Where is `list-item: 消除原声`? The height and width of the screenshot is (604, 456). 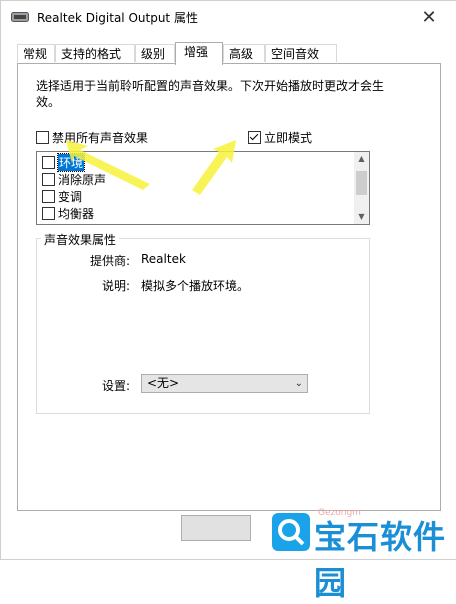
list-item: 消除原声 is located at coordinates (74, 179).